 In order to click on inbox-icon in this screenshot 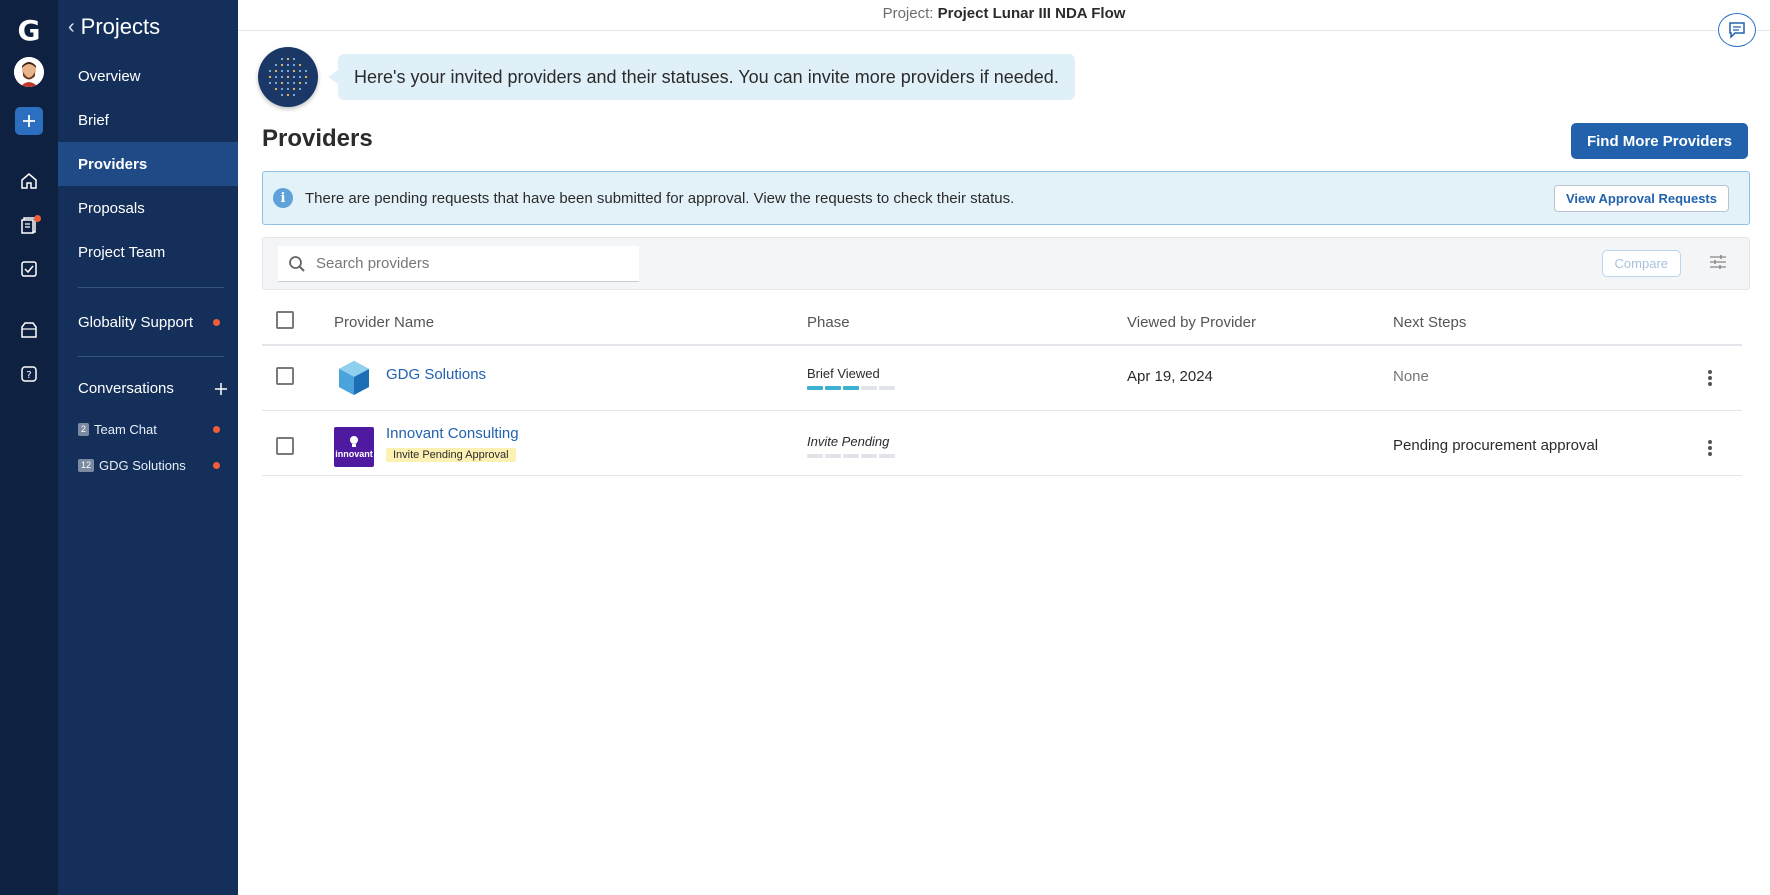, I will do `click(29, 330)`.